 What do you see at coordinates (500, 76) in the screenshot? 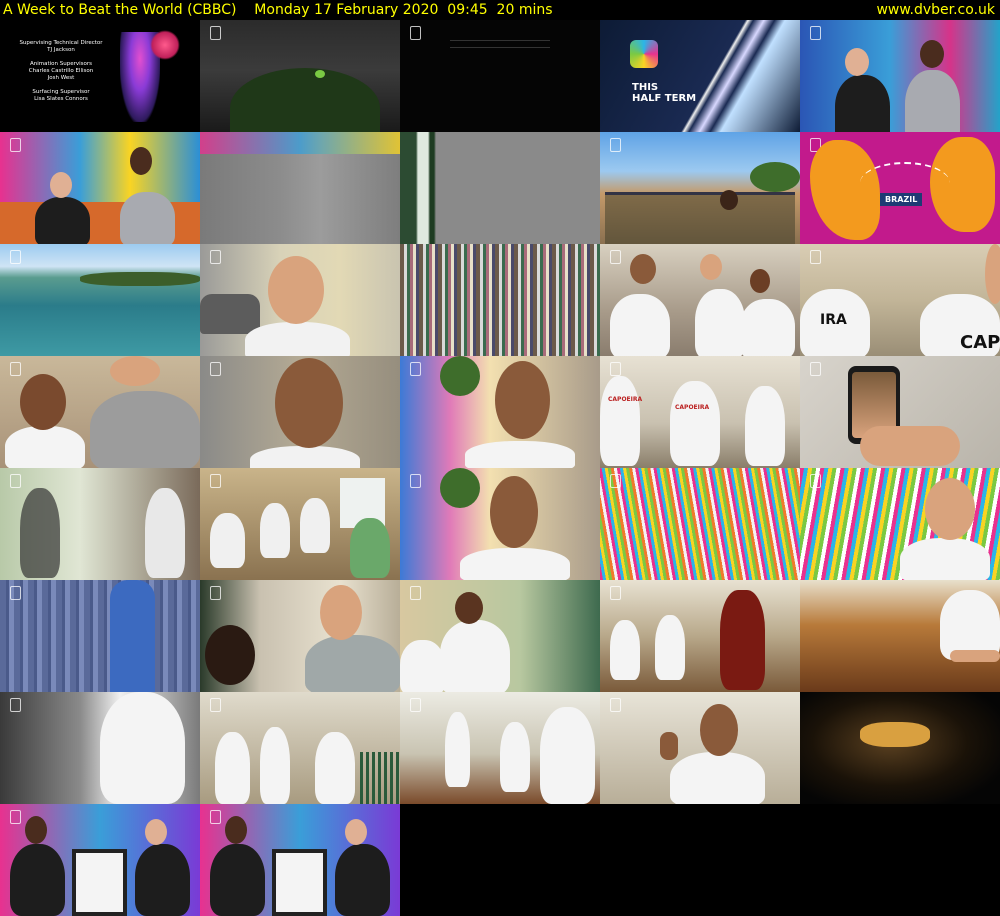
I see `thumbnail-black-end` at bounding box center [500, 76].